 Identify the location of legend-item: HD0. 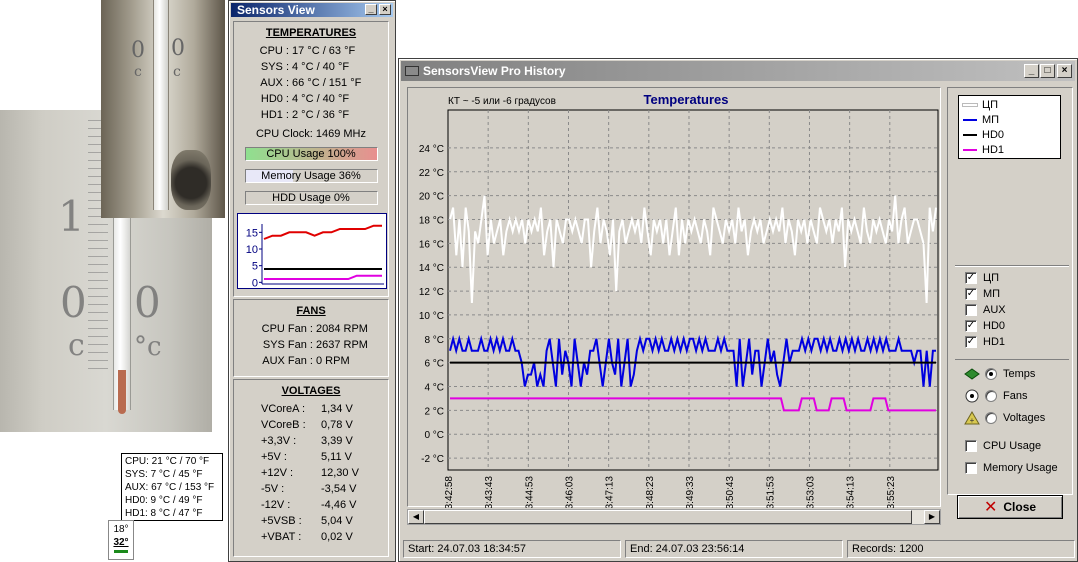
(983, 135).